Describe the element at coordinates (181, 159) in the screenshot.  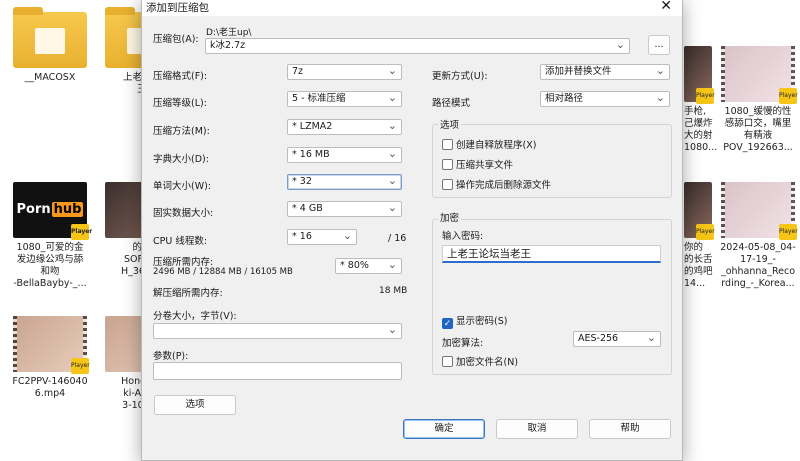
I see `dict-label: 字典大小(D):` at that location.